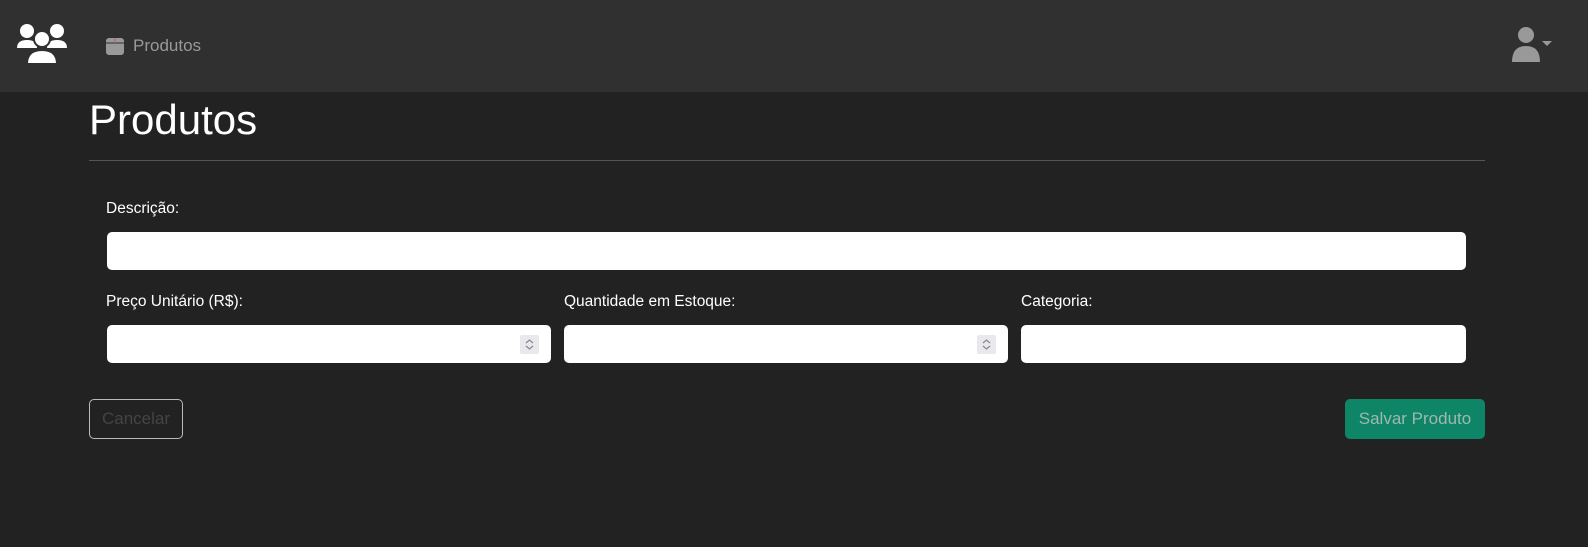 The image size is (1588, 547). I want to click on divider, so click(787, 160).